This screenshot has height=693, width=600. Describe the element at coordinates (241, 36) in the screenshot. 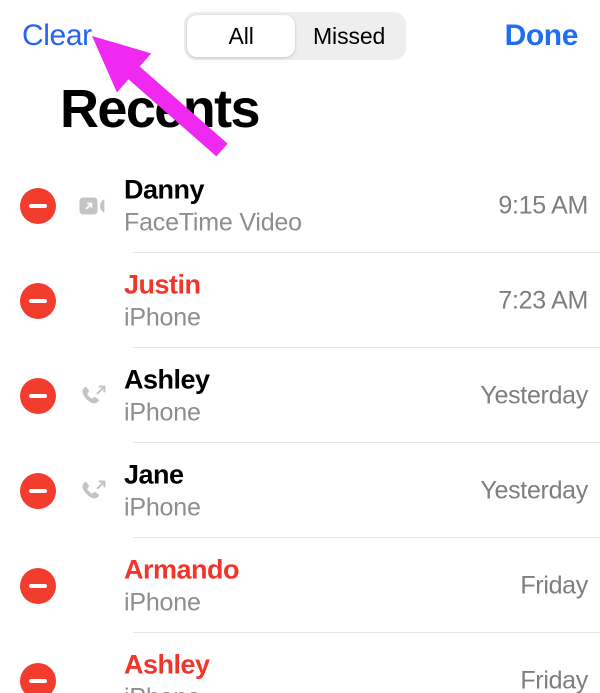

I see `tab-all: All` at that location.